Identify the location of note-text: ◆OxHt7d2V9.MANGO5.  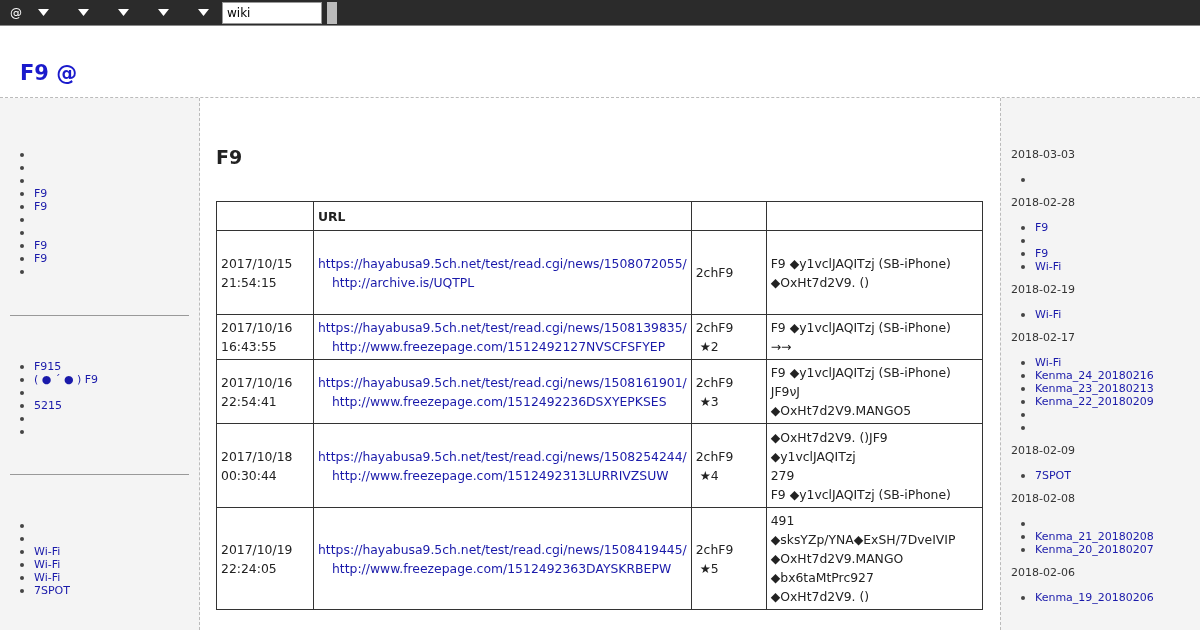
(841, 411).